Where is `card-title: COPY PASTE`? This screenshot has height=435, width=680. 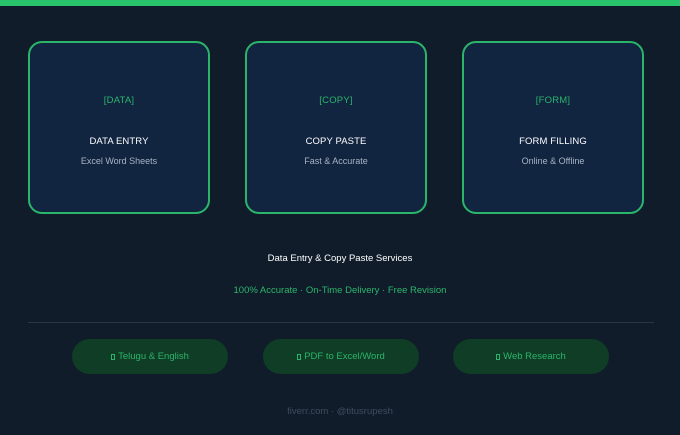
card-title: COPY PASTE is located at coordinates (336, 141).